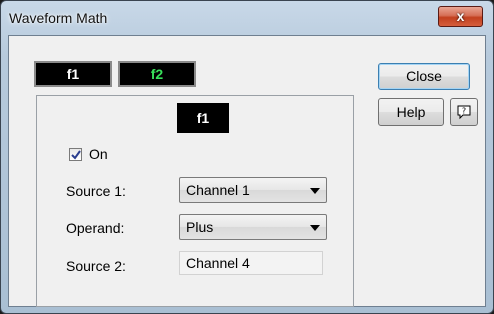 Image resolution: width=494 pixels, height=314 pixels. What do you see at coordinates (411, 112) in the screenshot?
I see `help-button: Help` at bounding box center [411, 112].